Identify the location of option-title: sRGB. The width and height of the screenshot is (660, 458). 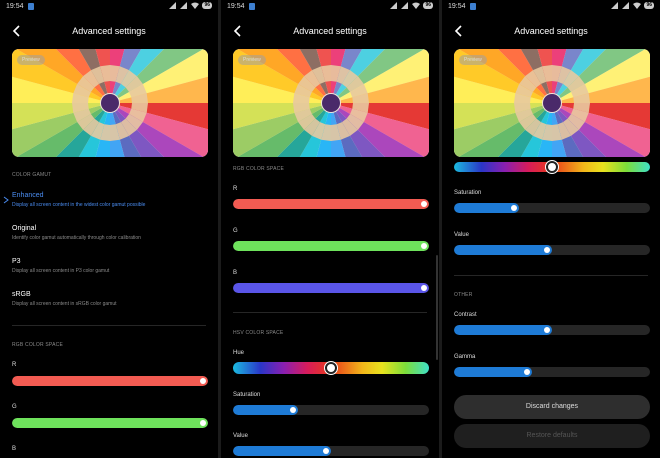
(21, 294).